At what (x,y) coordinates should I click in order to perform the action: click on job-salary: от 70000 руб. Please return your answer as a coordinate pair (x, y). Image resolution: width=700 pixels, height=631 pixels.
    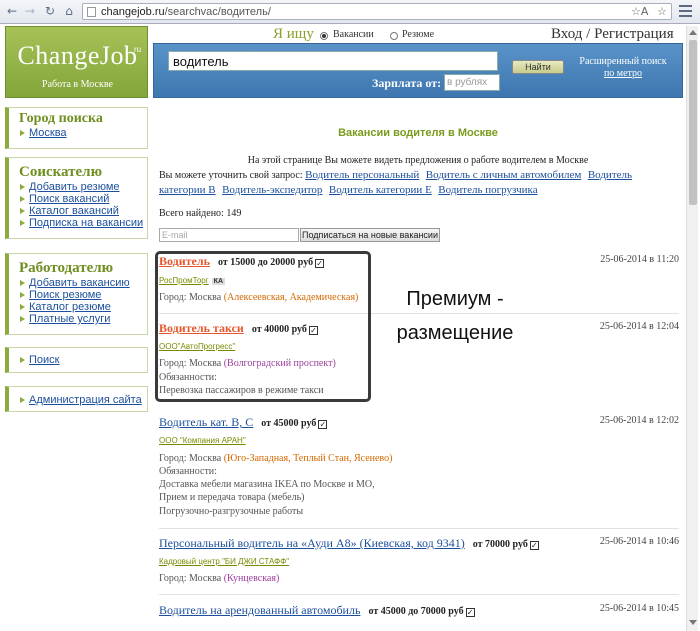
    Looking at the image, I should click on (500, 544).